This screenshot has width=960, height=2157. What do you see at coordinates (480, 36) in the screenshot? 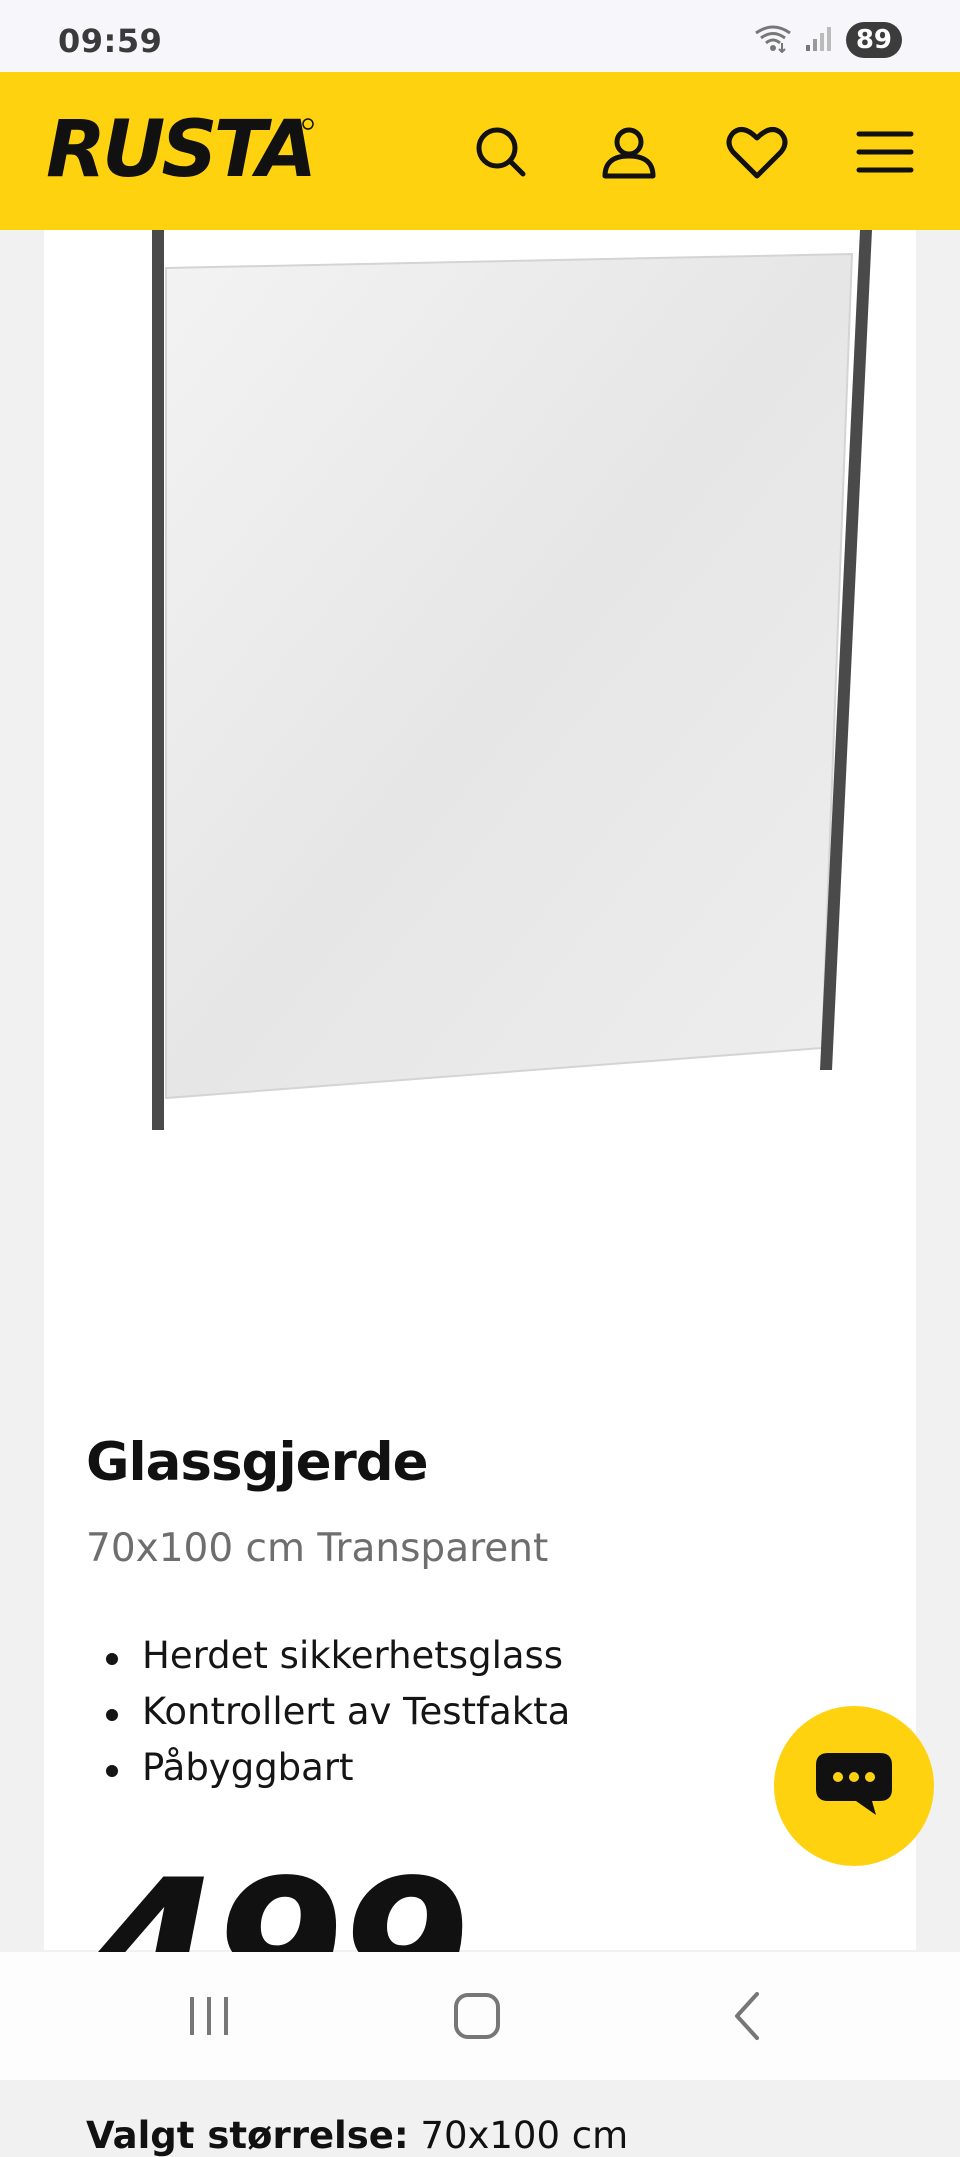
I see `status-bar: 09:59 89` at bounding box center [480, 36].